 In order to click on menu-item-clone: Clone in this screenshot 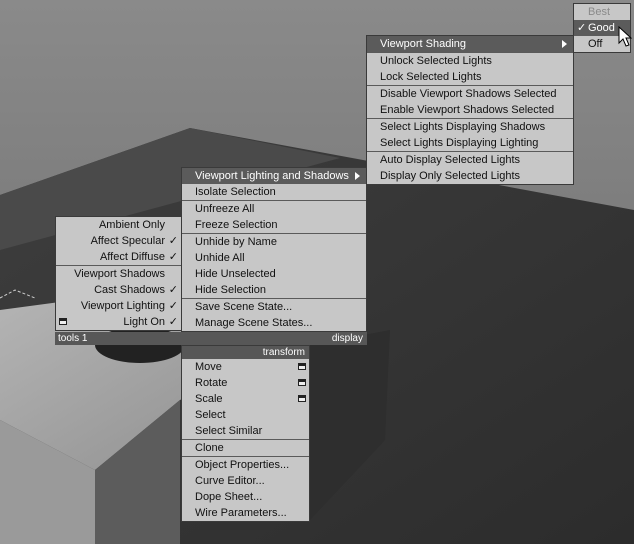, I will do `click(245, 447)`.